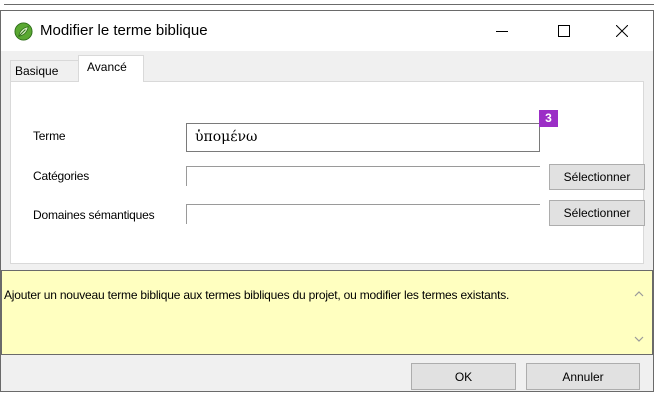  What do you see at coordinates (583, 376) in the screenshot?
I see `cancel-button: Annuler` at bounding box center [583, 376].